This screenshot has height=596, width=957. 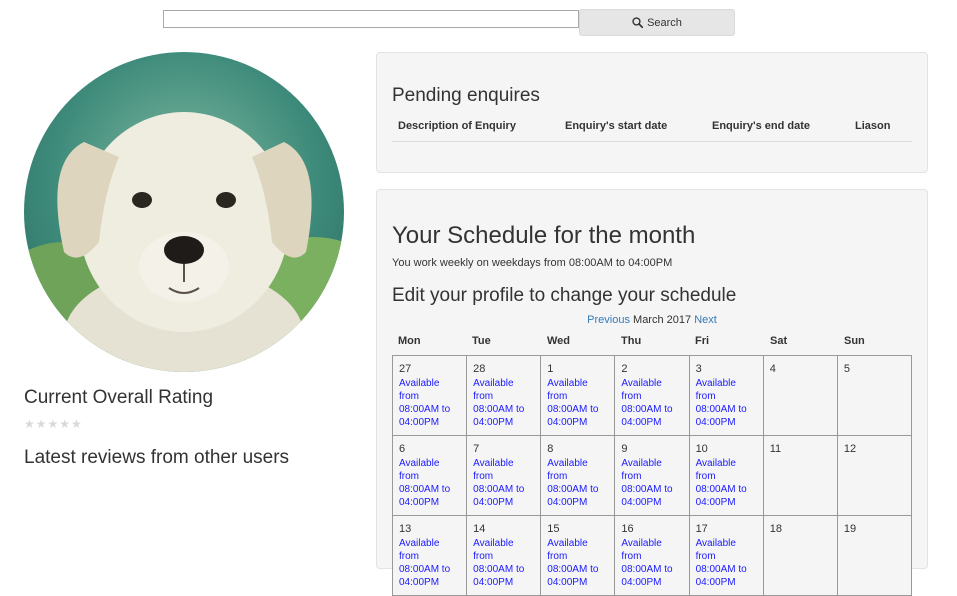 I want to click on weekday-label: Sat, so click(x=779, y=341).